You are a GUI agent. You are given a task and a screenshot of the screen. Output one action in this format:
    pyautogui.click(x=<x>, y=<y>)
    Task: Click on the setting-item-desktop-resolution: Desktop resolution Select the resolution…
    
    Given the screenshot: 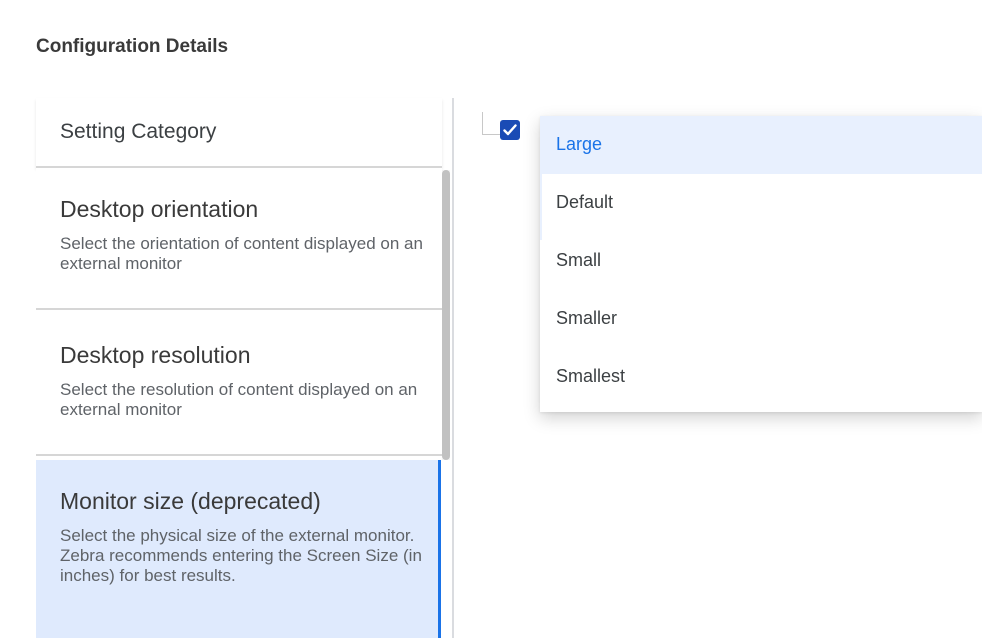 What is the action you would take?
    pyautogui.click(x=239, y=385)
    